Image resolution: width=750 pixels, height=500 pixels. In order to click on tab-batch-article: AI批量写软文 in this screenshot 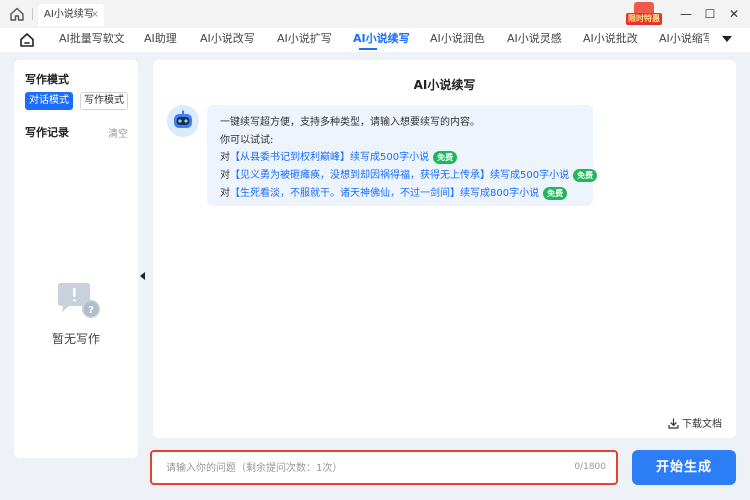, I will do `click(92, 40)`.